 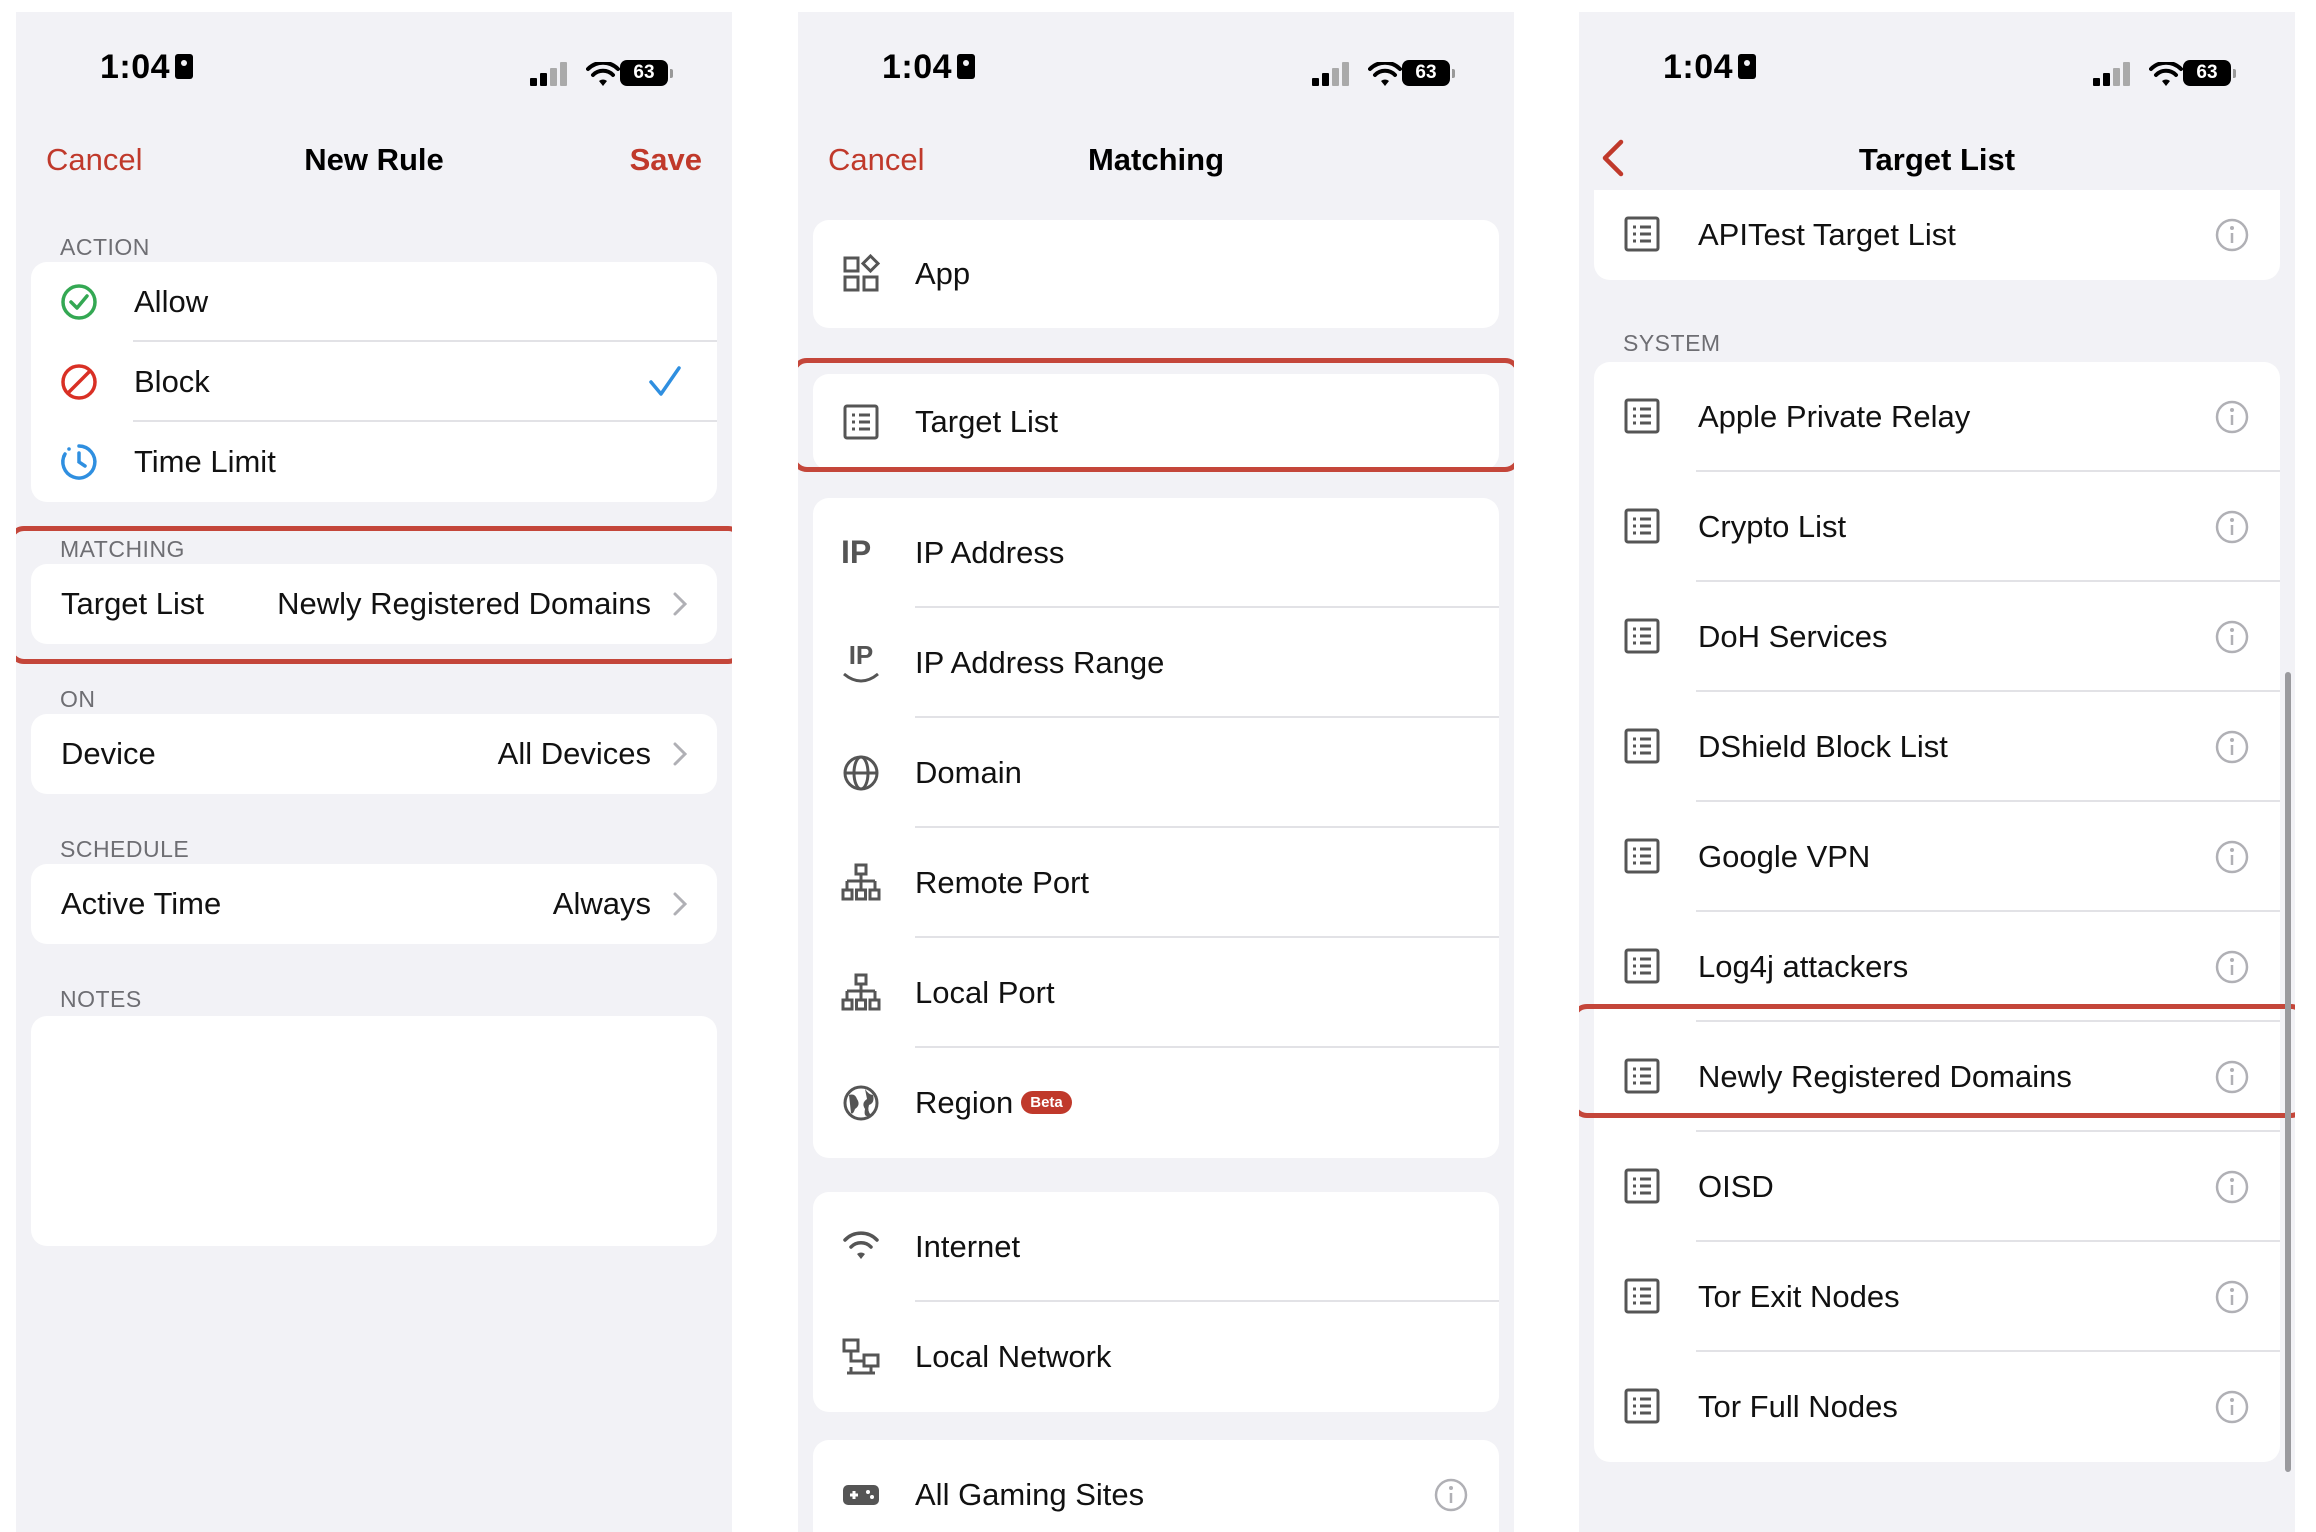 I want to click on target-list-item: Tor Full Nodes, so click(x=1937, y=1407).